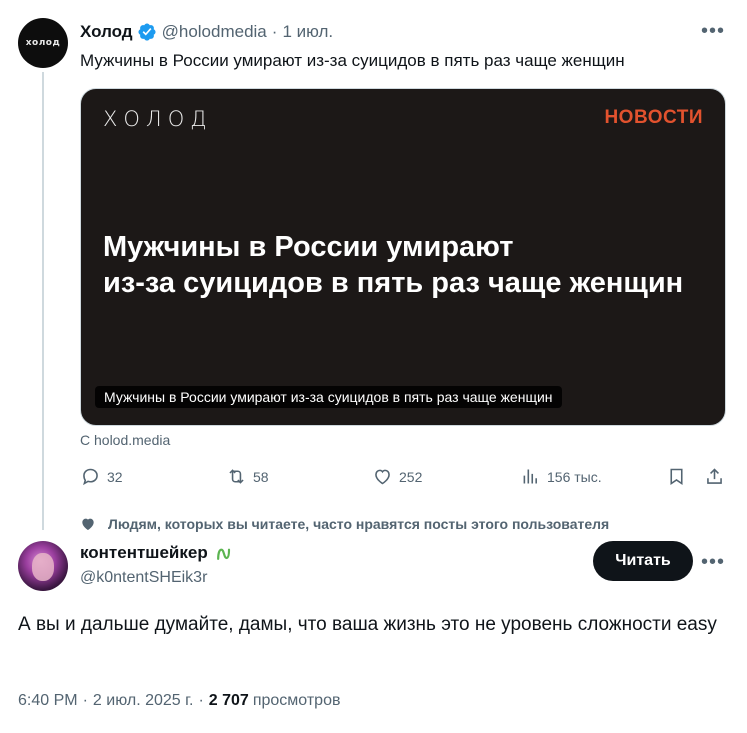 This screenshot has width=747, height=733. Describe the element at coordinates (307, 32) in the screenshot. I see `tweet-date: 1 июл.` at that location.